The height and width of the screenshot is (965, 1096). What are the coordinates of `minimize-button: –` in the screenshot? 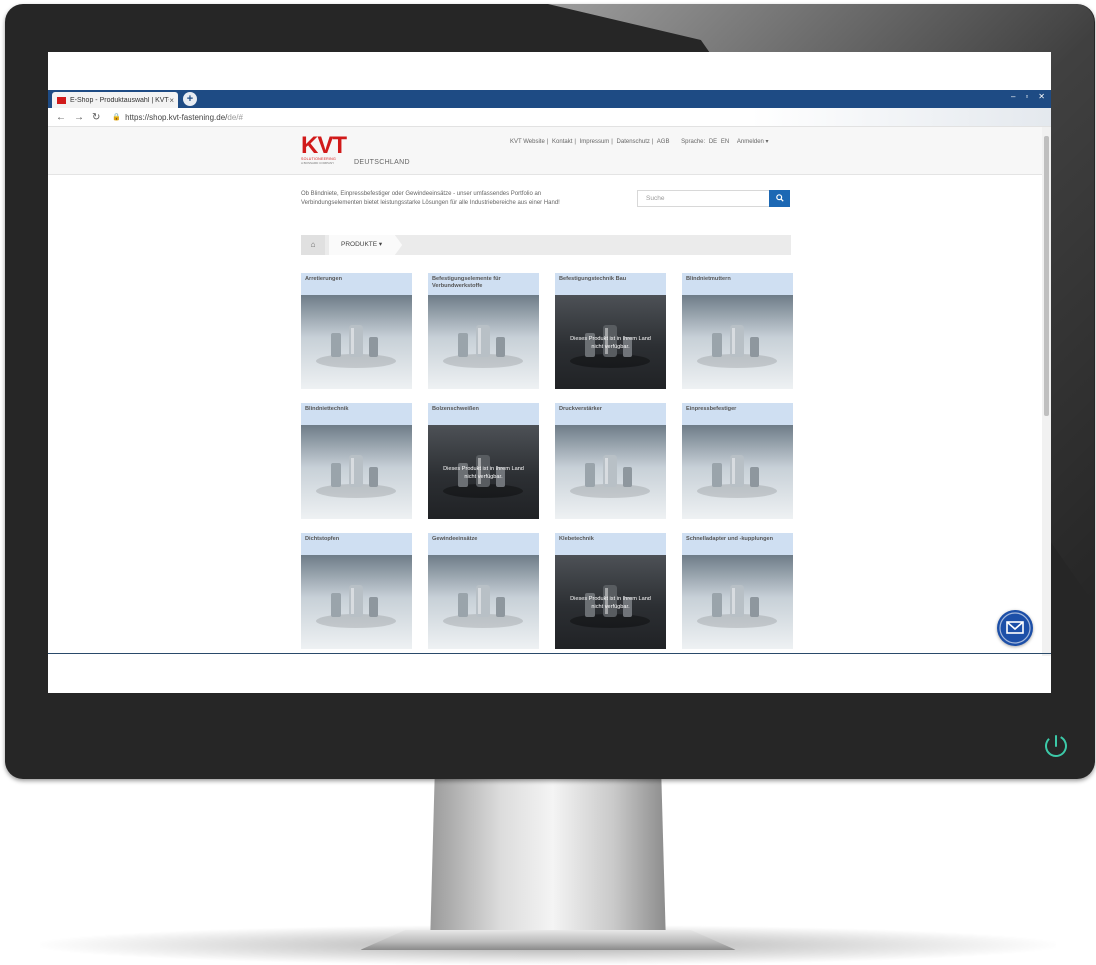 It's located at (1013, 96).